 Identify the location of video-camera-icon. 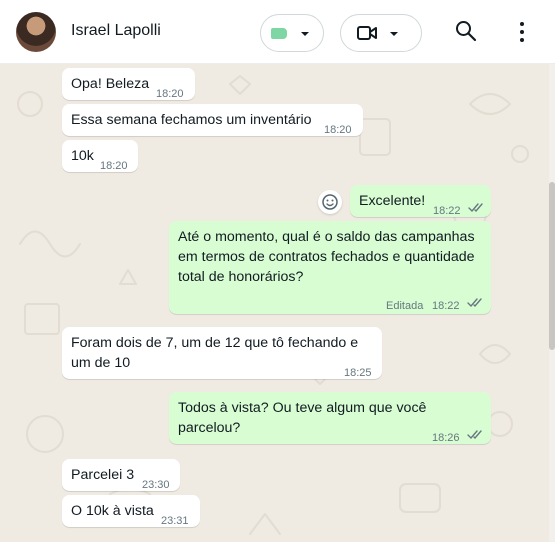
(367, 33).